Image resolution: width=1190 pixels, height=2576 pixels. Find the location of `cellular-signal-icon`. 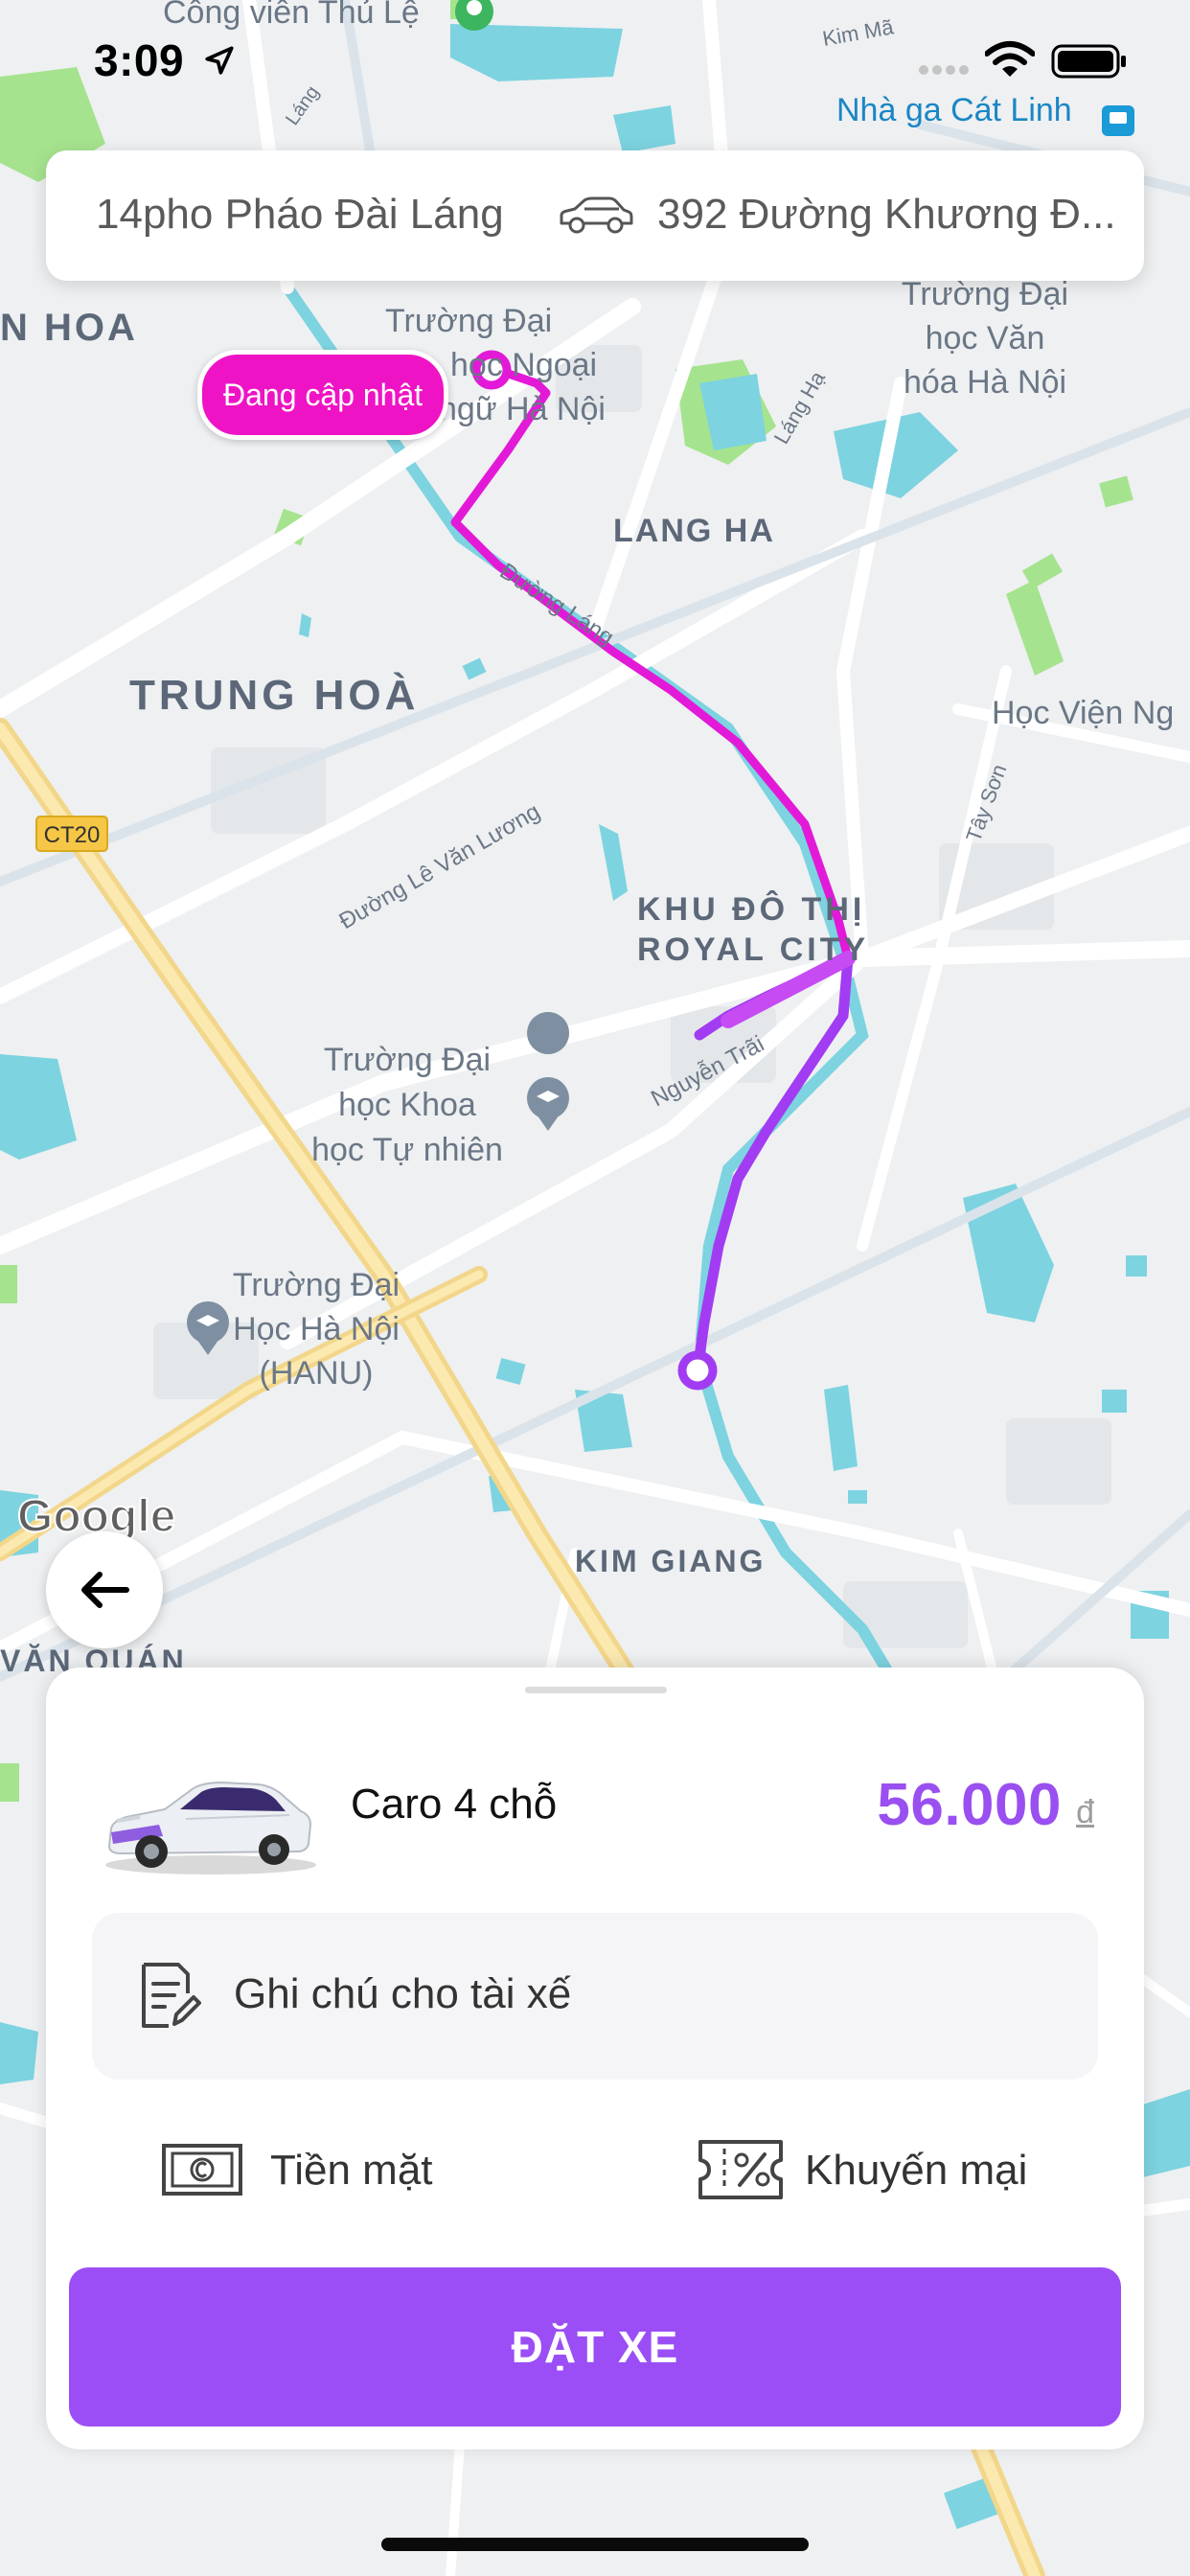

cellular-signal-icon is located at coordinates (944, 70).